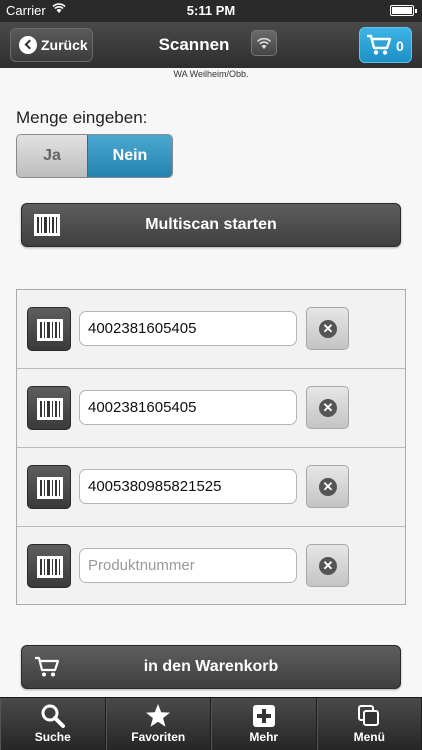 The height and width of the screenshot is (750, 422). I want to click on tab-menu: Menü, so click(369, 724).